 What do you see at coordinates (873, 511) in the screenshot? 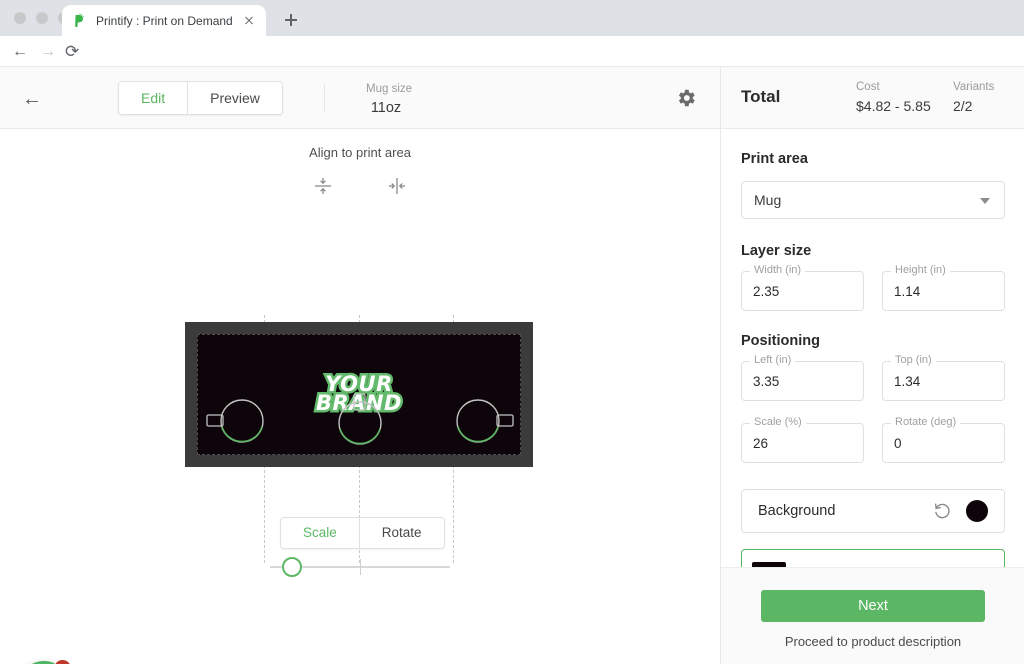
I see `background-row: Background` at bounding box center [873, 511].